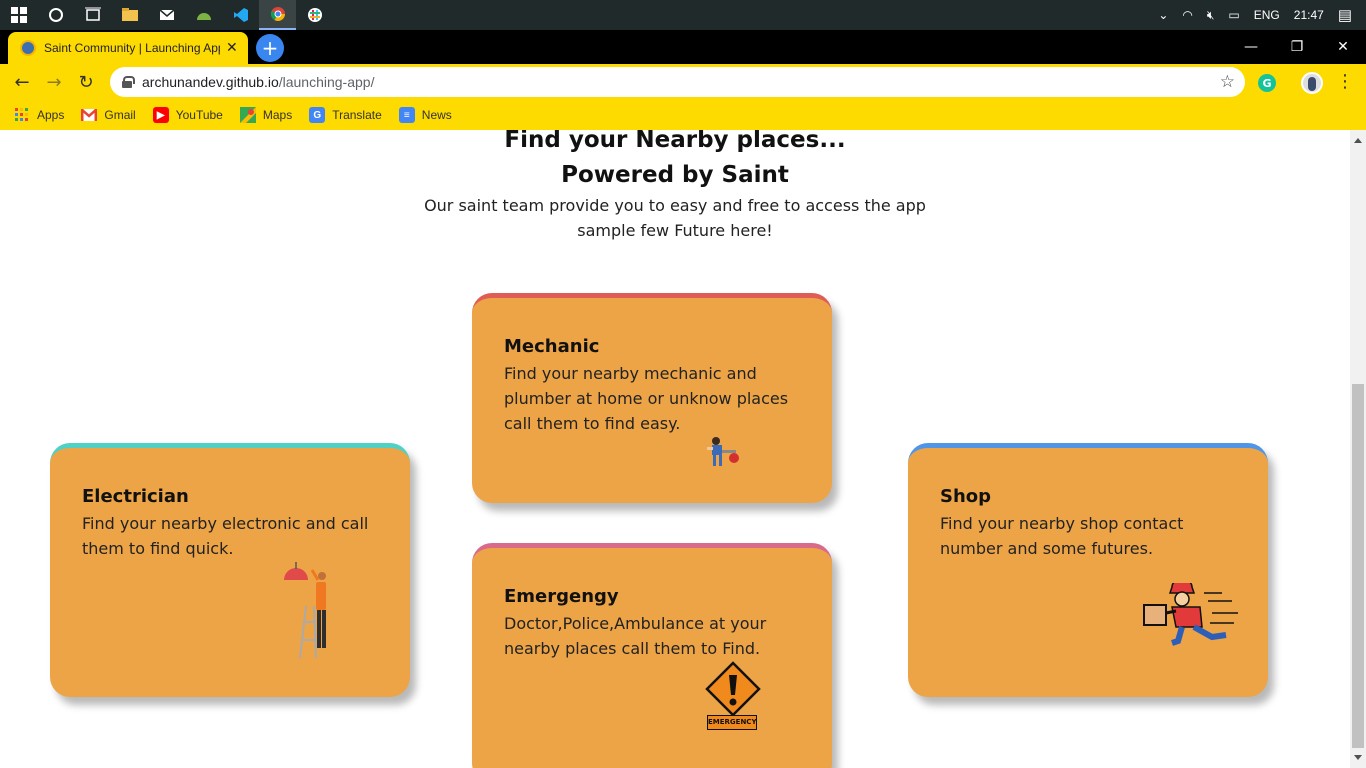  What do you see at coordinates (132, 48) in the screenshot?
I see `tab-title: Saint Community | Launching App` at bounding box center [132, 48].